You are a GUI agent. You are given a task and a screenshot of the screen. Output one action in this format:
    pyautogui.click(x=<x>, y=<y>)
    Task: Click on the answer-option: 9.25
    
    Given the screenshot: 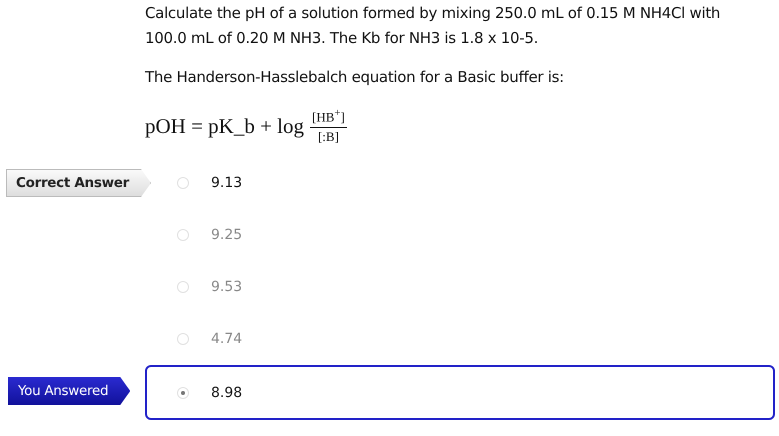 What is the action you would take?
    pyautogui.click(x=460, y=235)
    